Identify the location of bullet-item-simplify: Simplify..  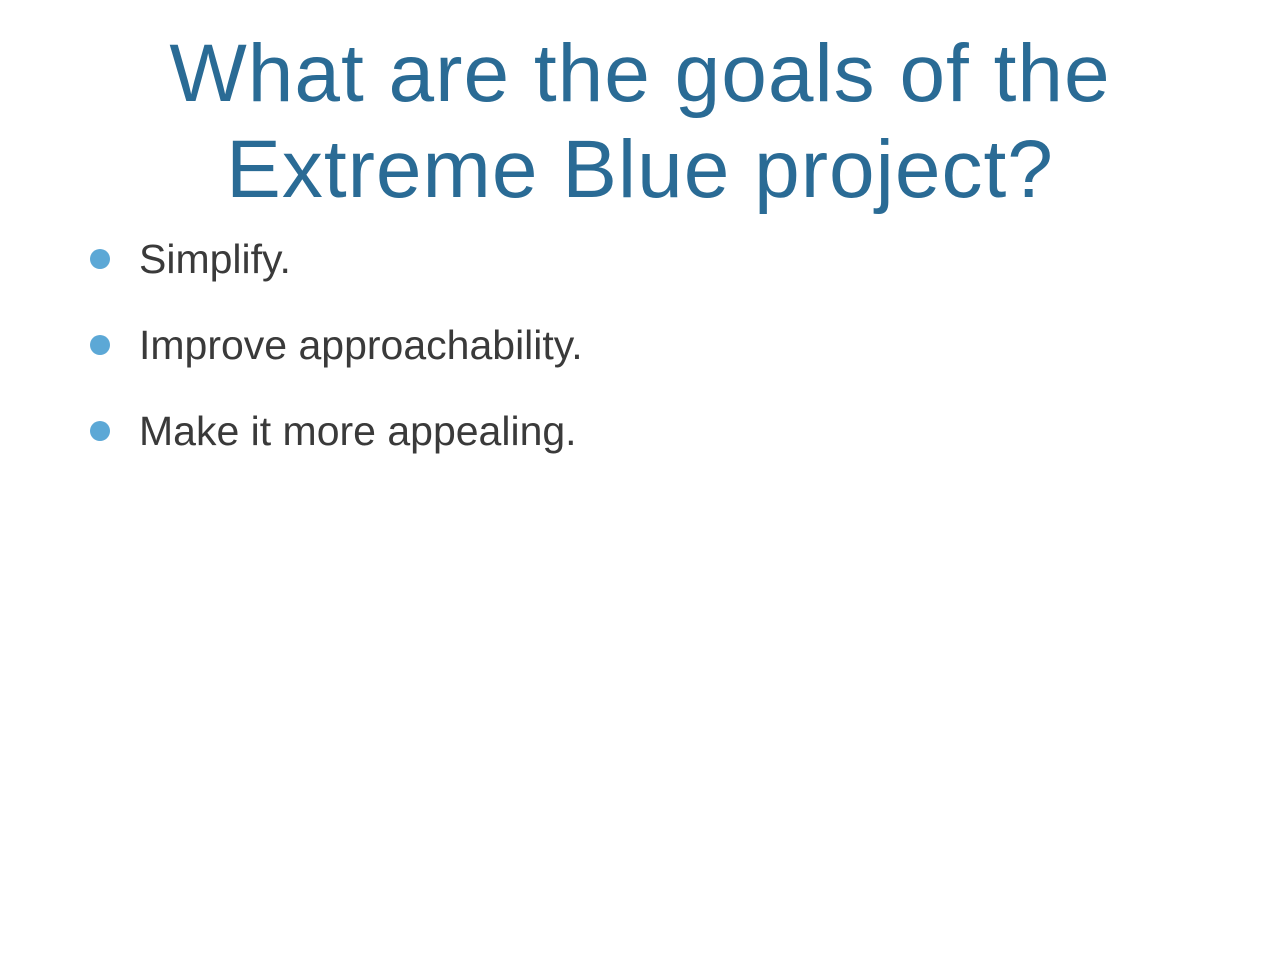
(640, 273).